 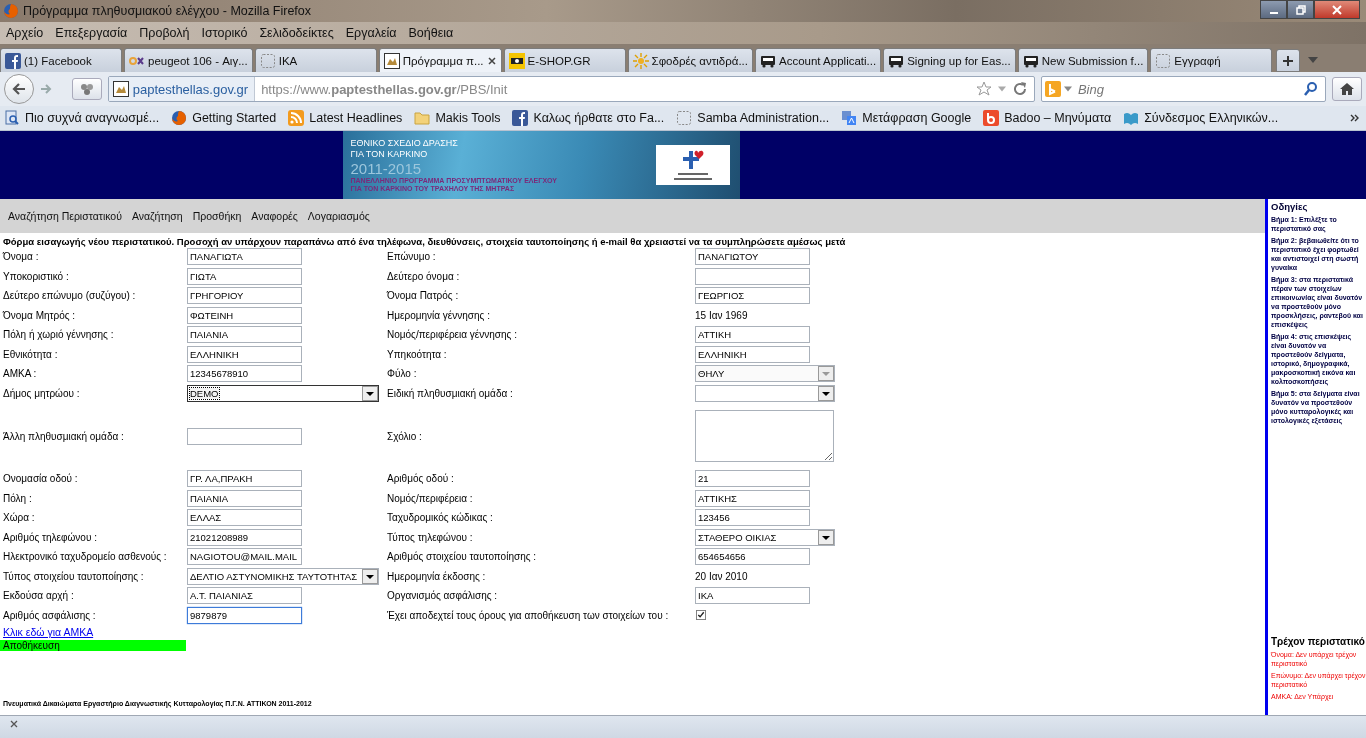 I want to click on bookmark-item: Badoo – Μηνύματα, so click(x=1047, y=118).